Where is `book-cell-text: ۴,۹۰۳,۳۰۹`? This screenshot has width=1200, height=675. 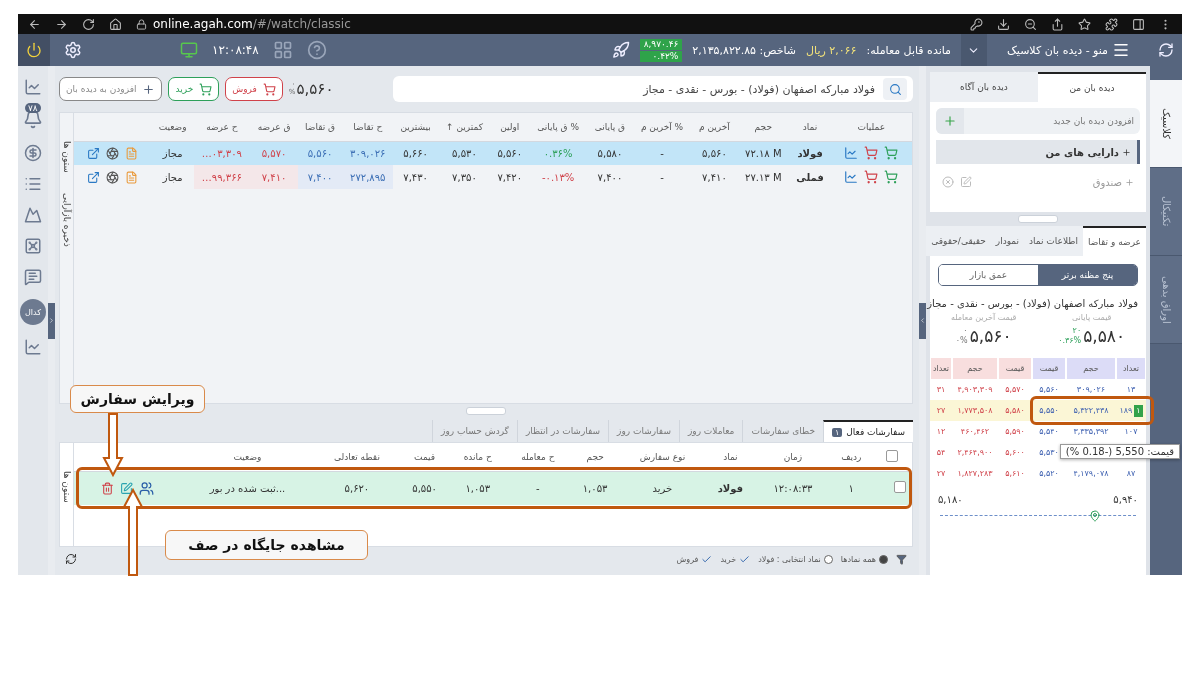 book-cell-text: ۴,۹۰۳,۳۰۹ is located at coordinates (975, 389).